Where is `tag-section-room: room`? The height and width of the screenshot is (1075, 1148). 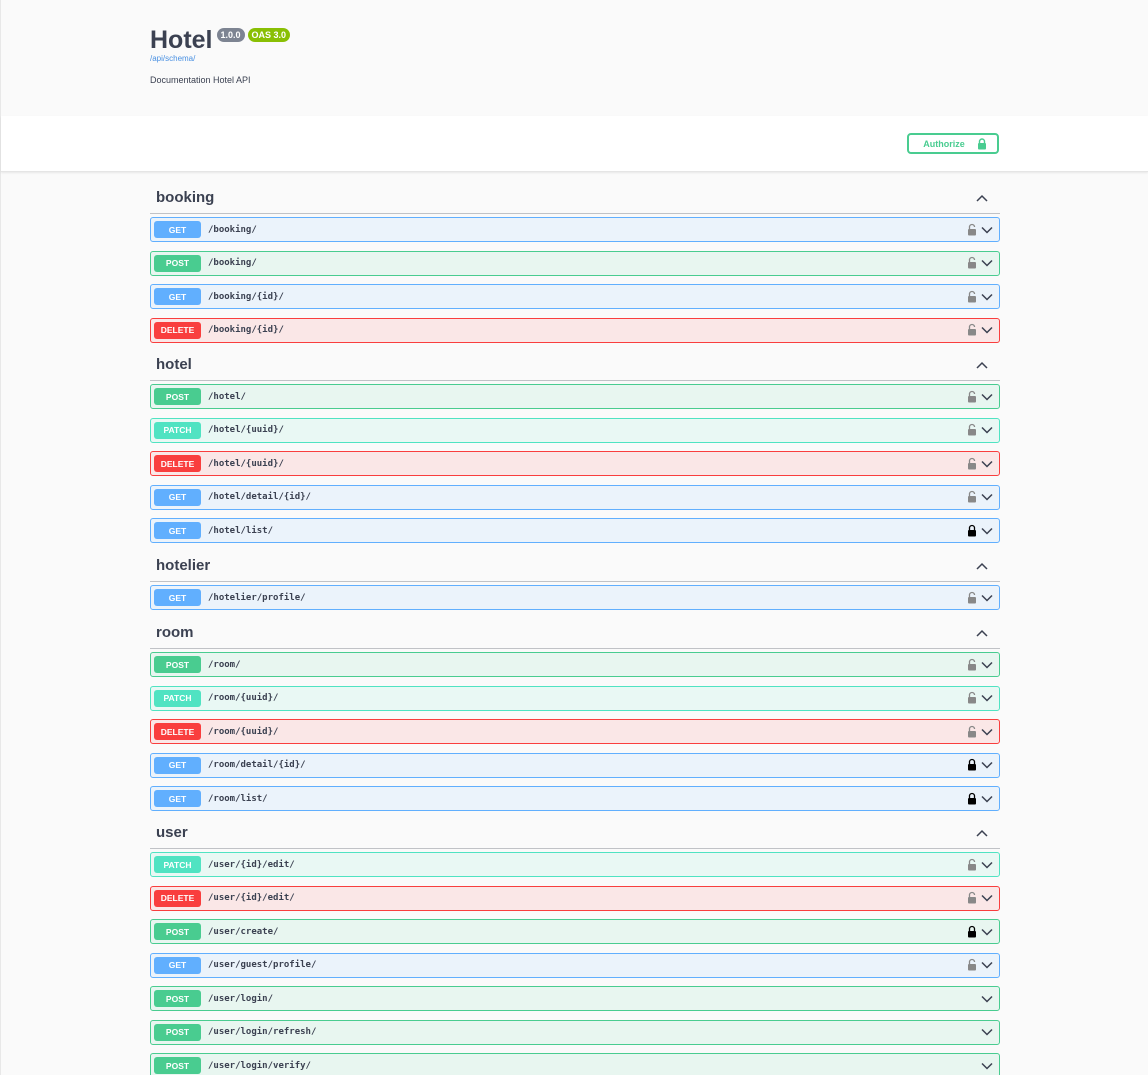
tag-section-room: room is located at coordinates (575, 633).